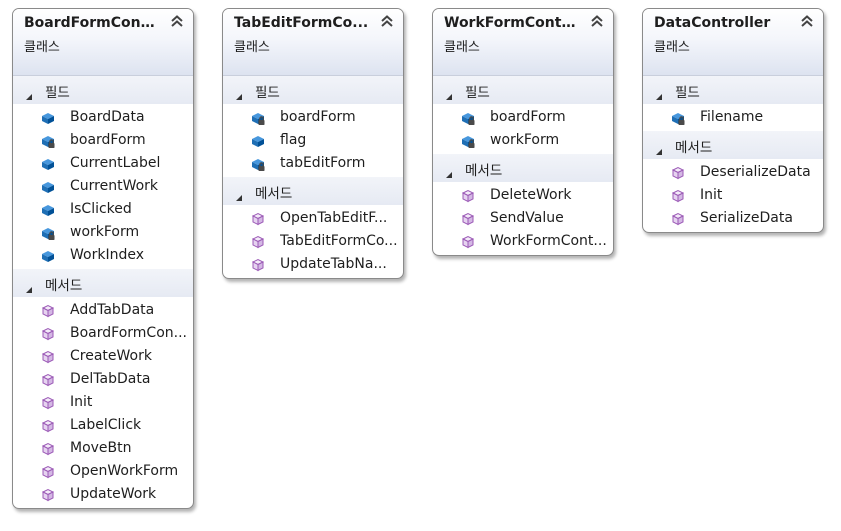  Describe the element at coordinates (103, 117) in the screenshot. I see `field-item: BoardData` at that location.